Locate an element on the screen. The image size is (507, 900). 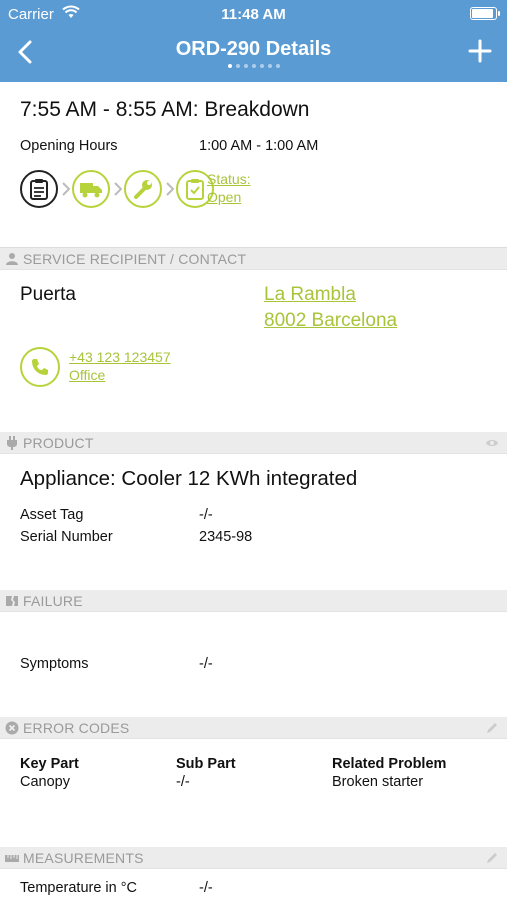
page-title: ORD-290 Details is located at coordinates (253, 49).